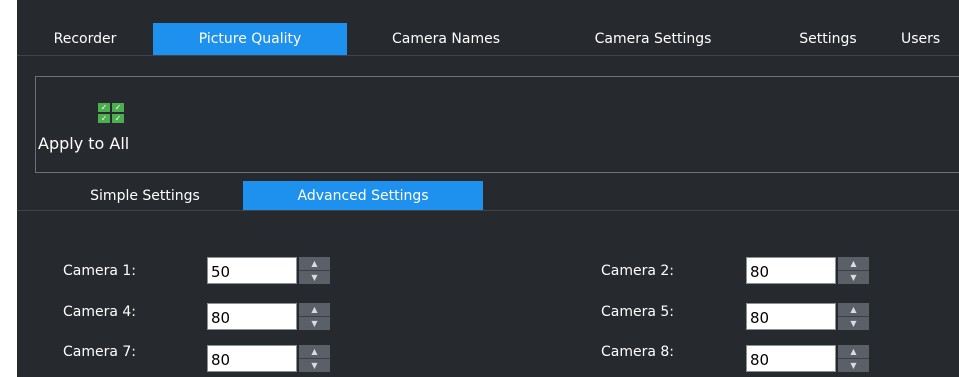  I want to click on camera-5-input, so click(791, 316).